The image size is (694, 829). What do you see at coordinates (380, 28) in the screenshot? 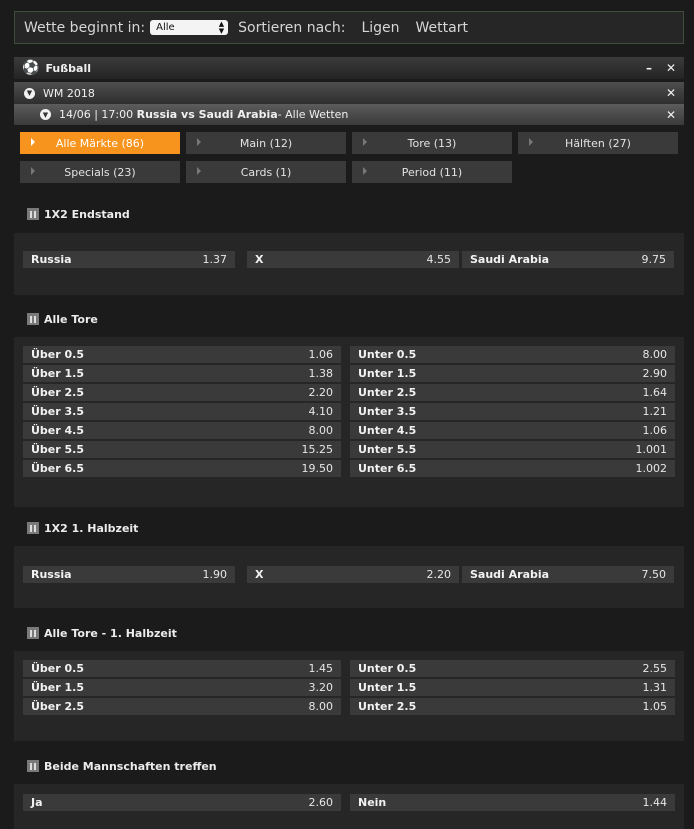
I see `sort-leagues-link: Ligen` at bounding box center [380, 28].